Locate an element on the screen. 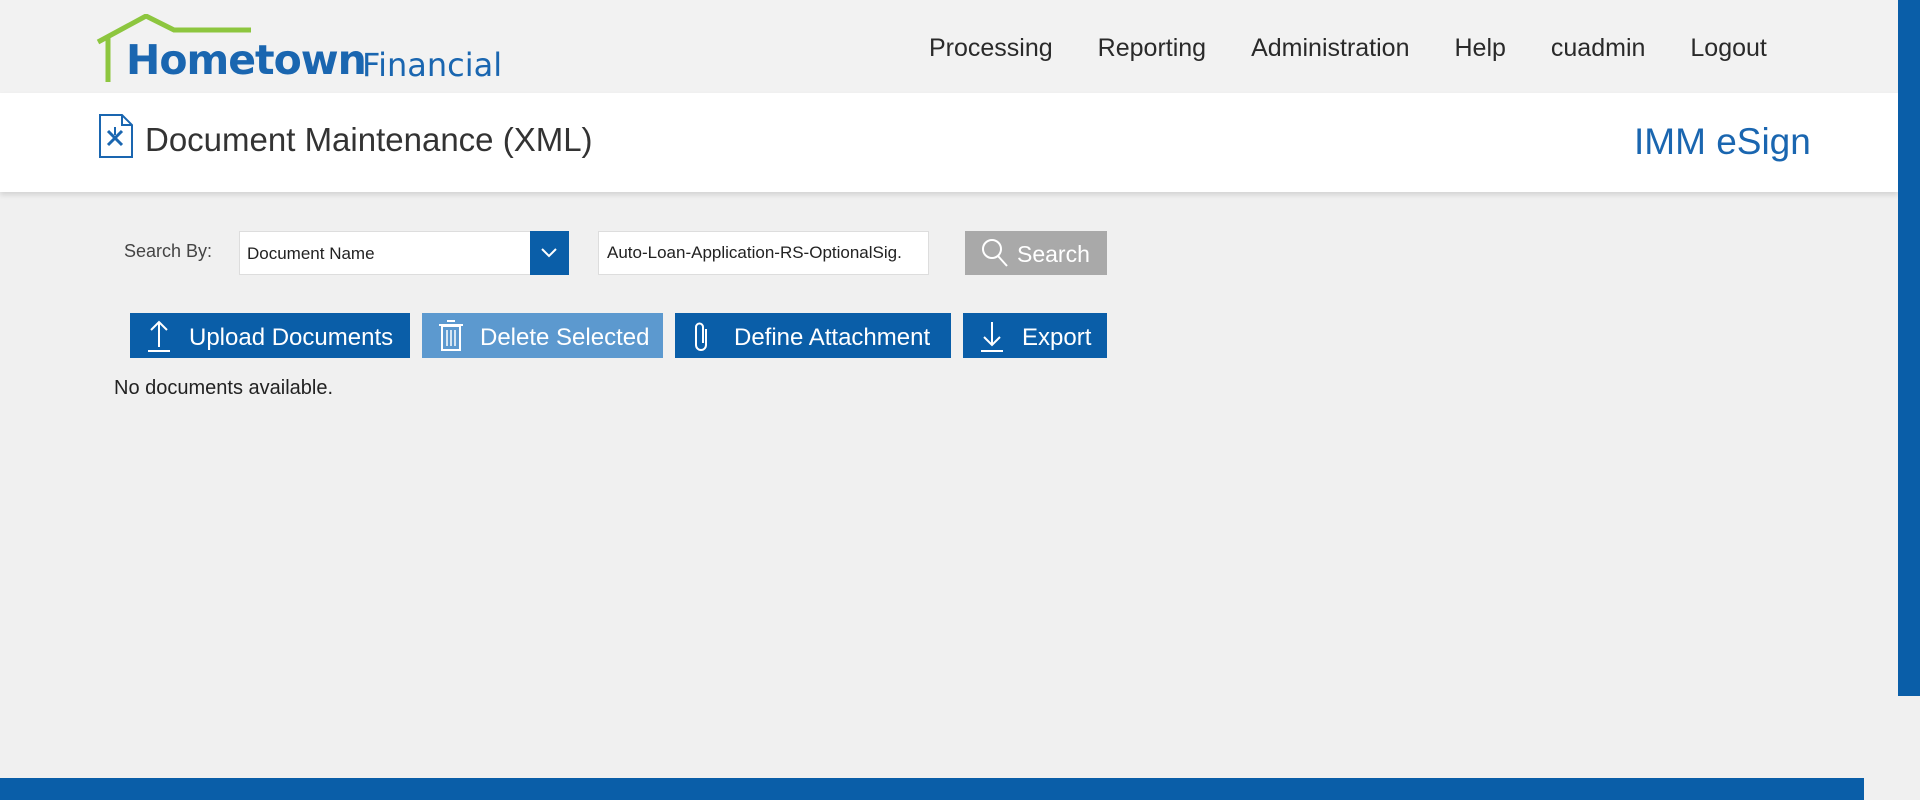  nav-processing: Processing is located at coordinates (991, 48).